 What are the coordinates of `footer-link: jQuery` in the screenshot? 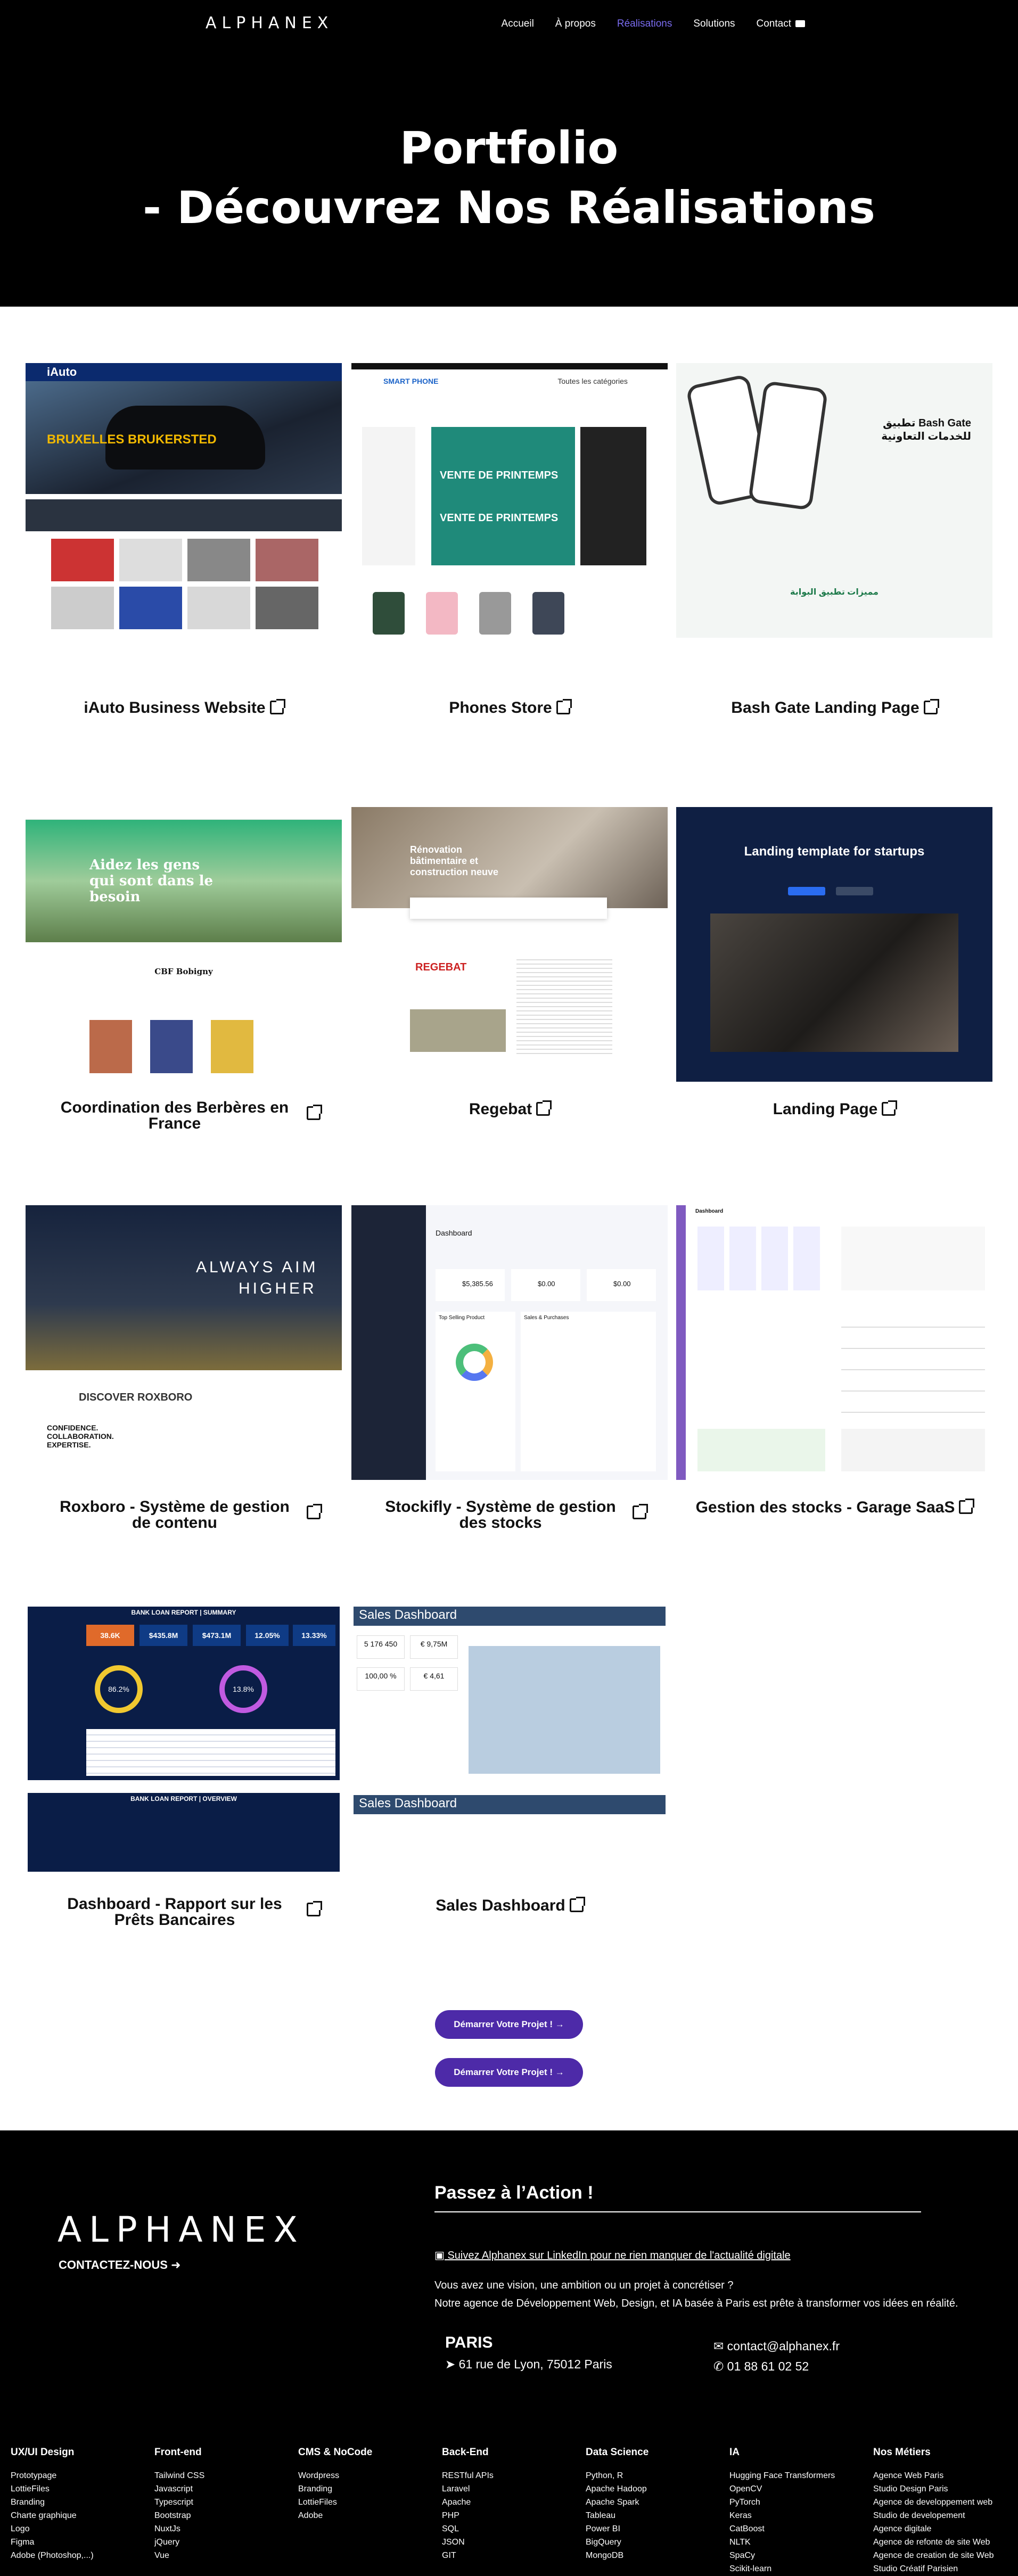 It's located at (223, 2542).